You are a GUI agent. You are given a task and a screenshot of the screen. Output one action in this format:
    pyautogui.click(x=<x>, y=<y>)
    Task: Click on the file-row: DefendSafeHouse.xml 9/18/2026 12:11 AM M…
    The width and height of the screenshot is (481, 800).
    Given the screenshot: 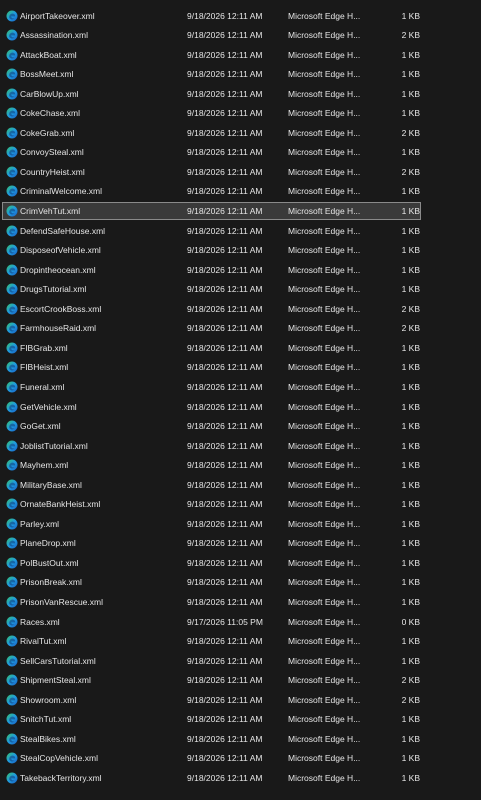 What is the action you would take?
    pyautogui.click(x=240, y=232)
    